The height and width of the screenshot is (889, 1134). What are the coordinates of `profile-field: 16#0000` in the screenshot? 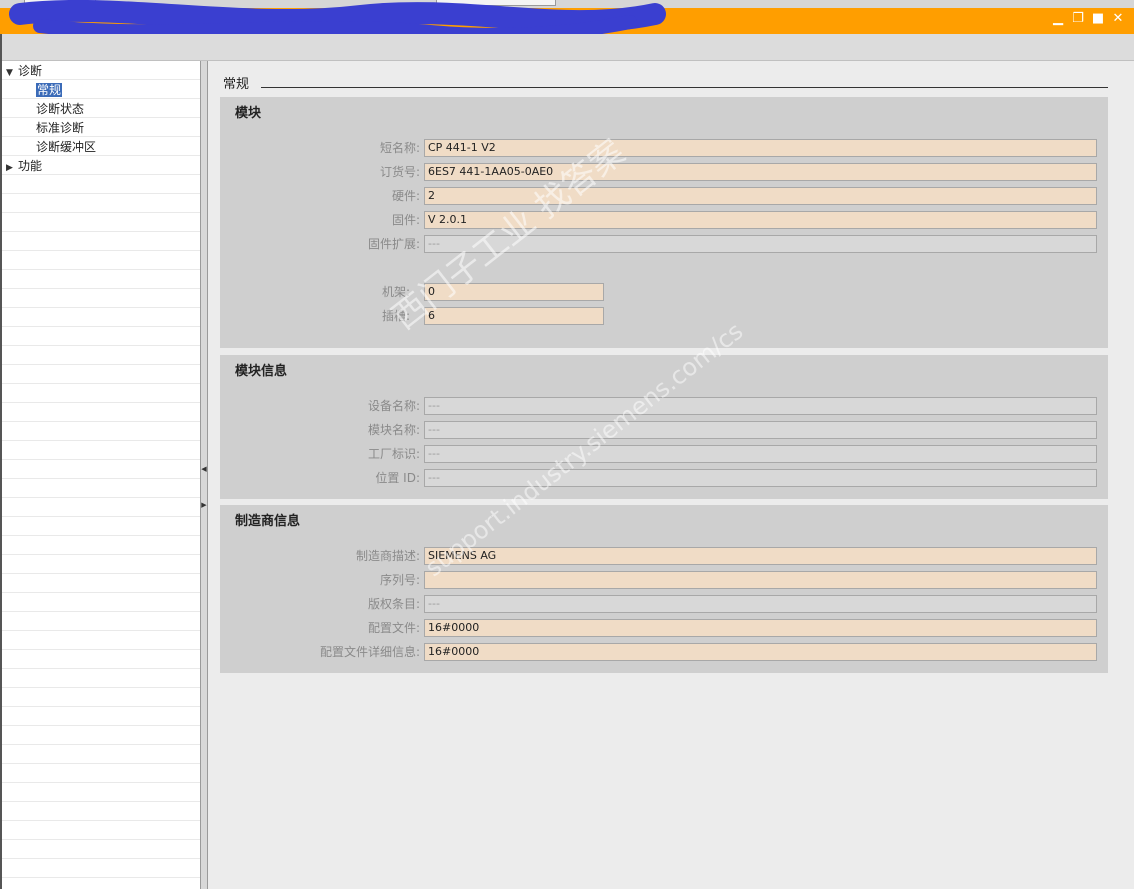 It's located at (760, 628).